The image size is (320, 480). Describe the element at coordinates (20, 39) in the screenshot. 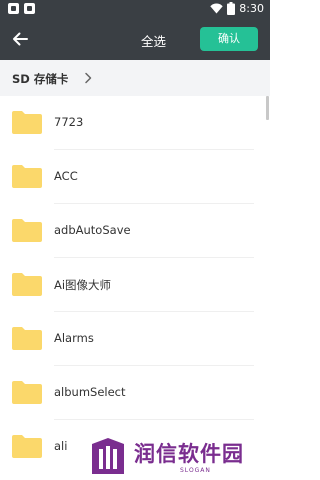

I see `back-arrow-icon` at that location.